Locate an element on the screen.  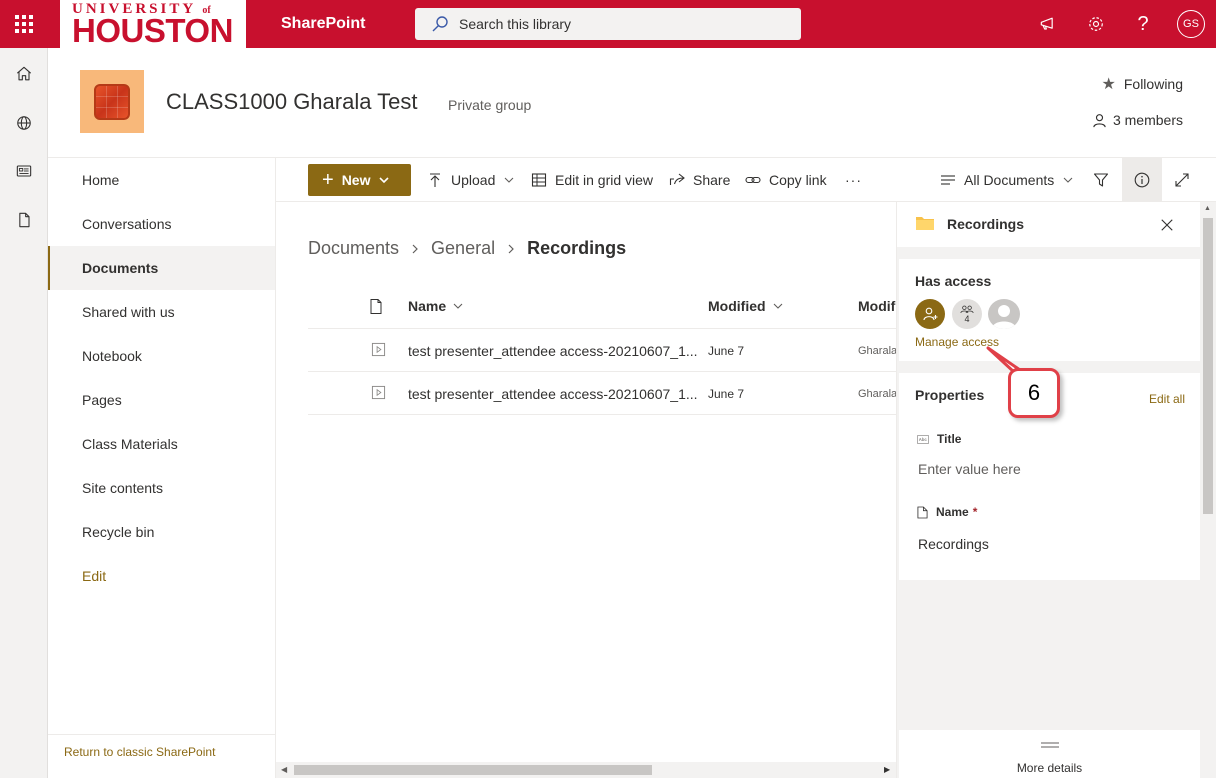
modified-column-header: Modified is located at coordinates (746, 306).